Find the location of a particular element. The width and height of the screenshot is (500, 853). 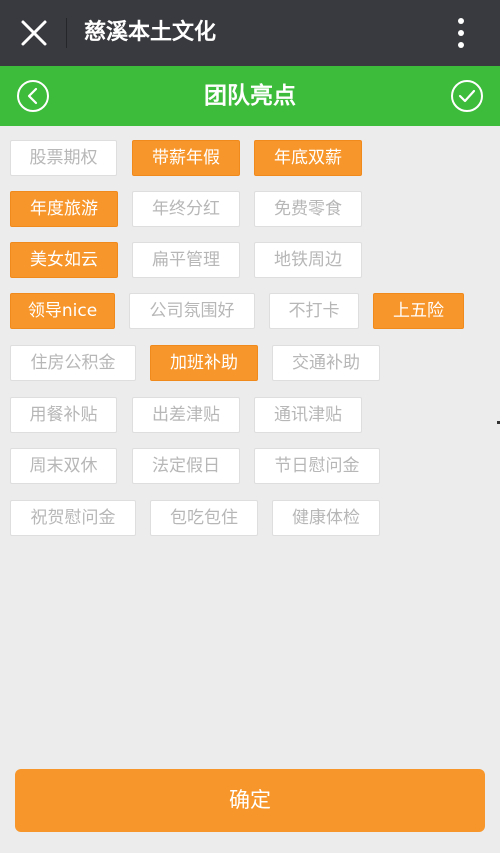

app-title: 慈溪本土文化 is located at coordinates (150, 32).